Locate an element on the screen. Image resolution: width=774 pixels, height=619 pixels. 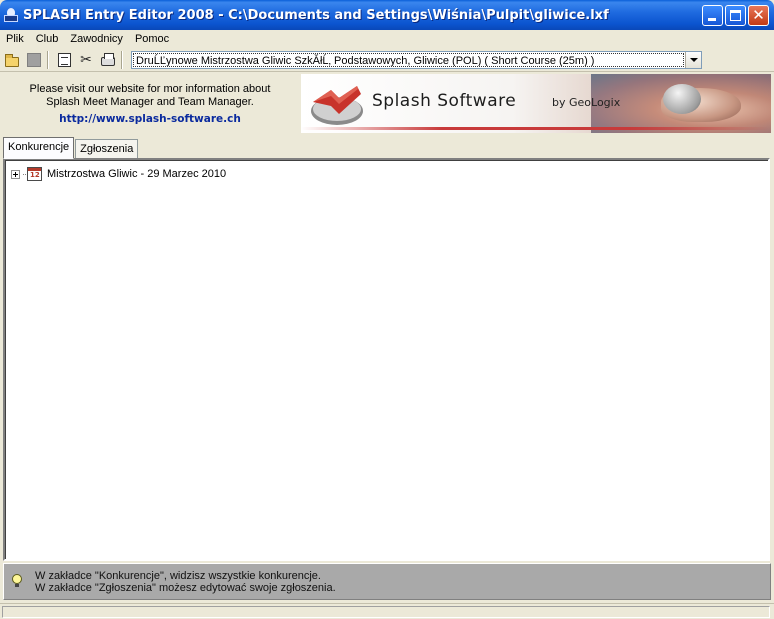
expand-icon is located at coordinates (15, 174).